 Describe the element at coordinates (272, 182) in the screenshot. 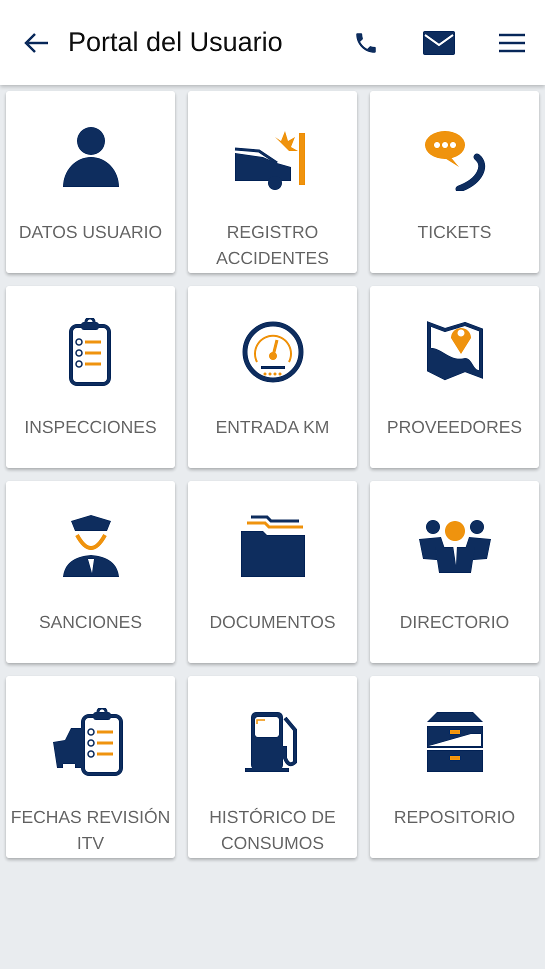

I see `menu-tile: REGISTRO ACCIDENTES` at that location.